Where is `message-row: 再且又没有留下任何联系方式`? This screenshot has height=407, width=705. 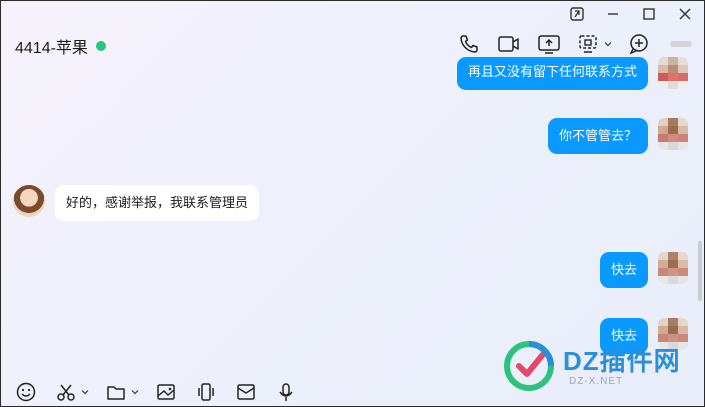 message-row: 再且又没有留下任何联系方式 is located at coordinates (572, 73).